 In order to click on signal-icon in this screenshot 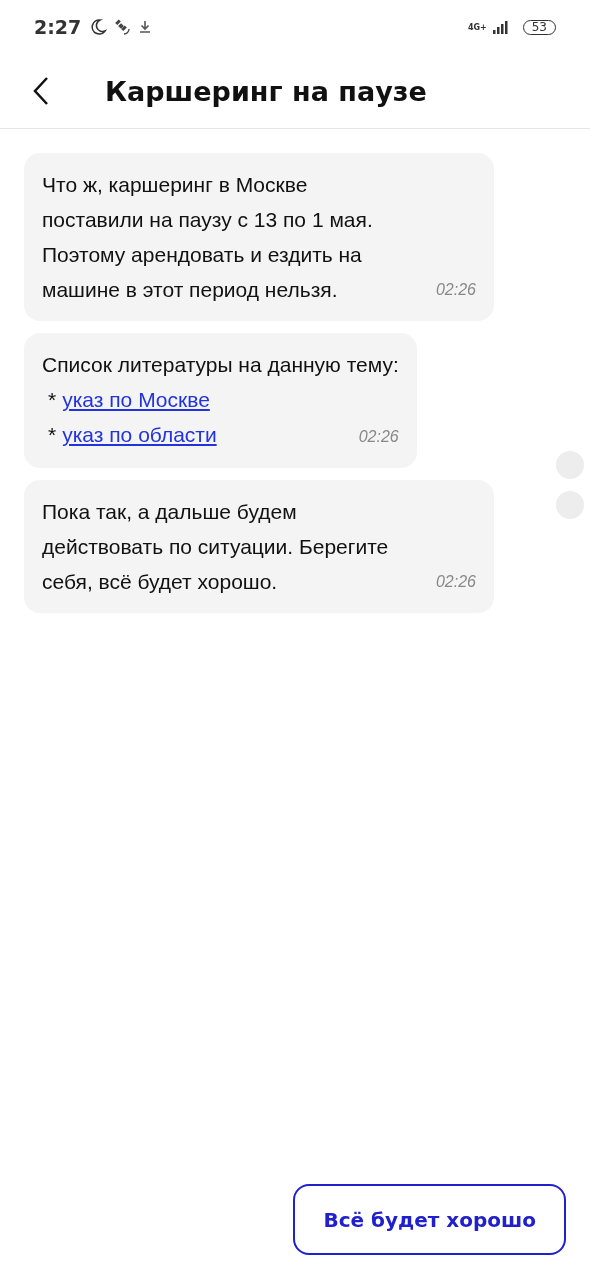, I will do `click(501, 27)`.